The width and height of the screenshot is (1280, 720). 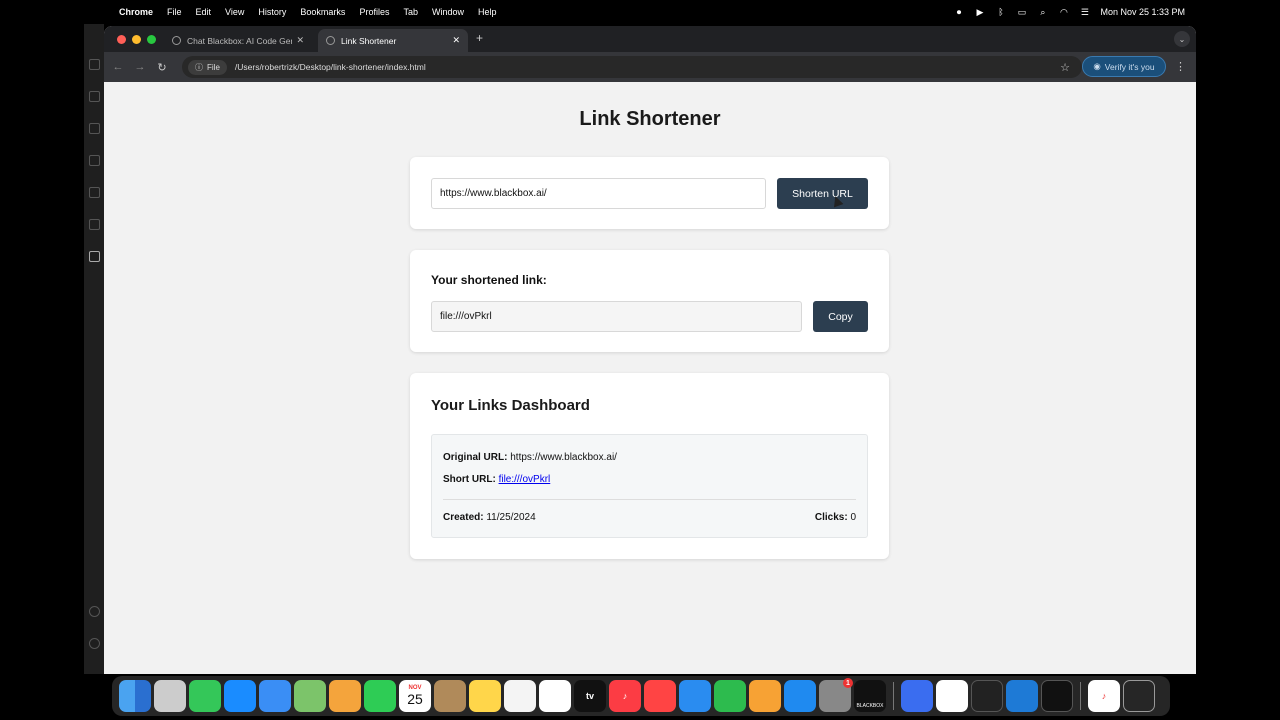 I want to click on notes-icon, so click(x=485, y=696).